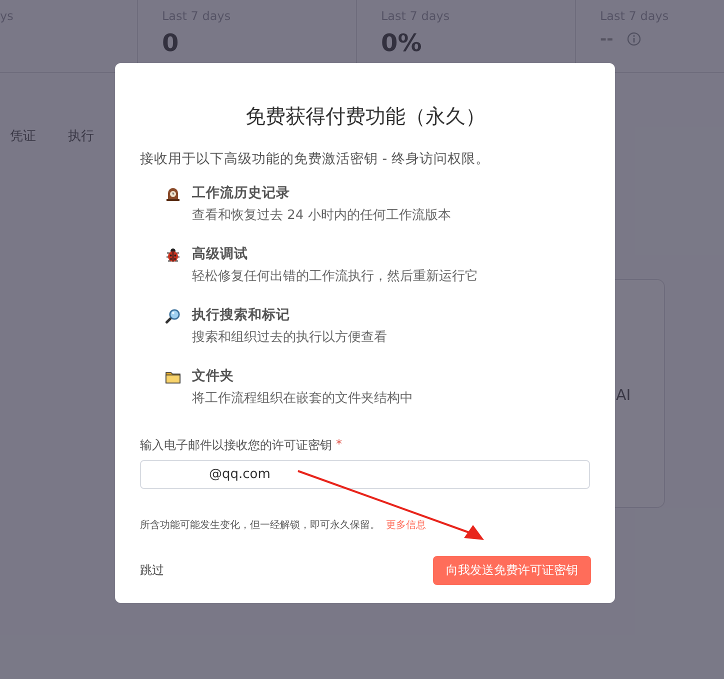  Describe the element at coordinates (213, 376) in the screenshot. I see `feature-title: 文件夹` at that location.